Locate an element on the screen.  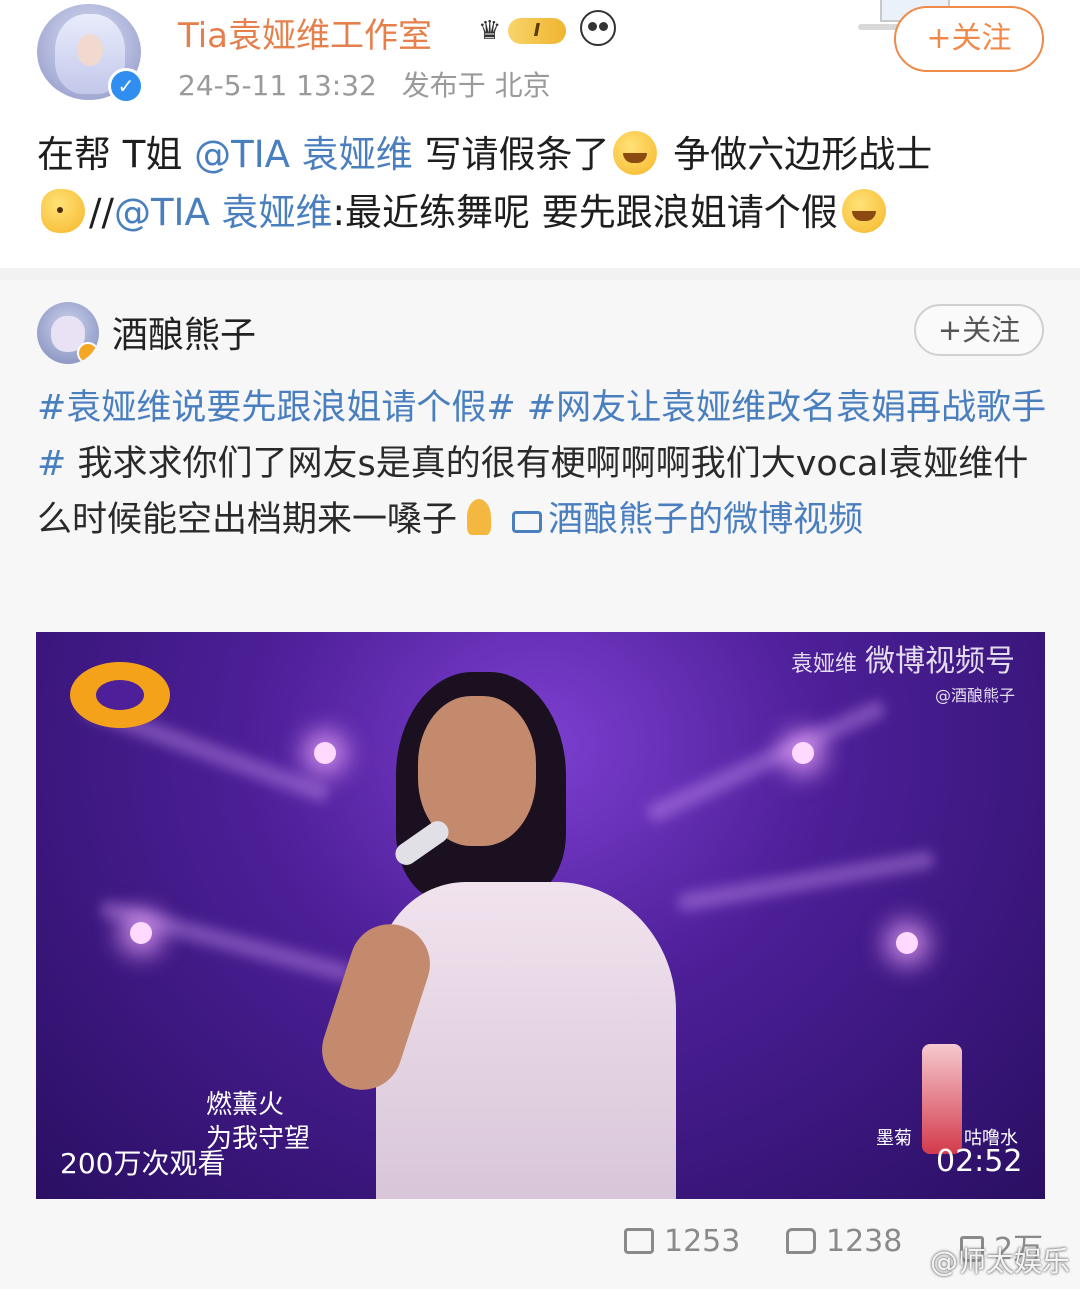
repost-follow-button: +关注 is located at coordinates (979, 330).